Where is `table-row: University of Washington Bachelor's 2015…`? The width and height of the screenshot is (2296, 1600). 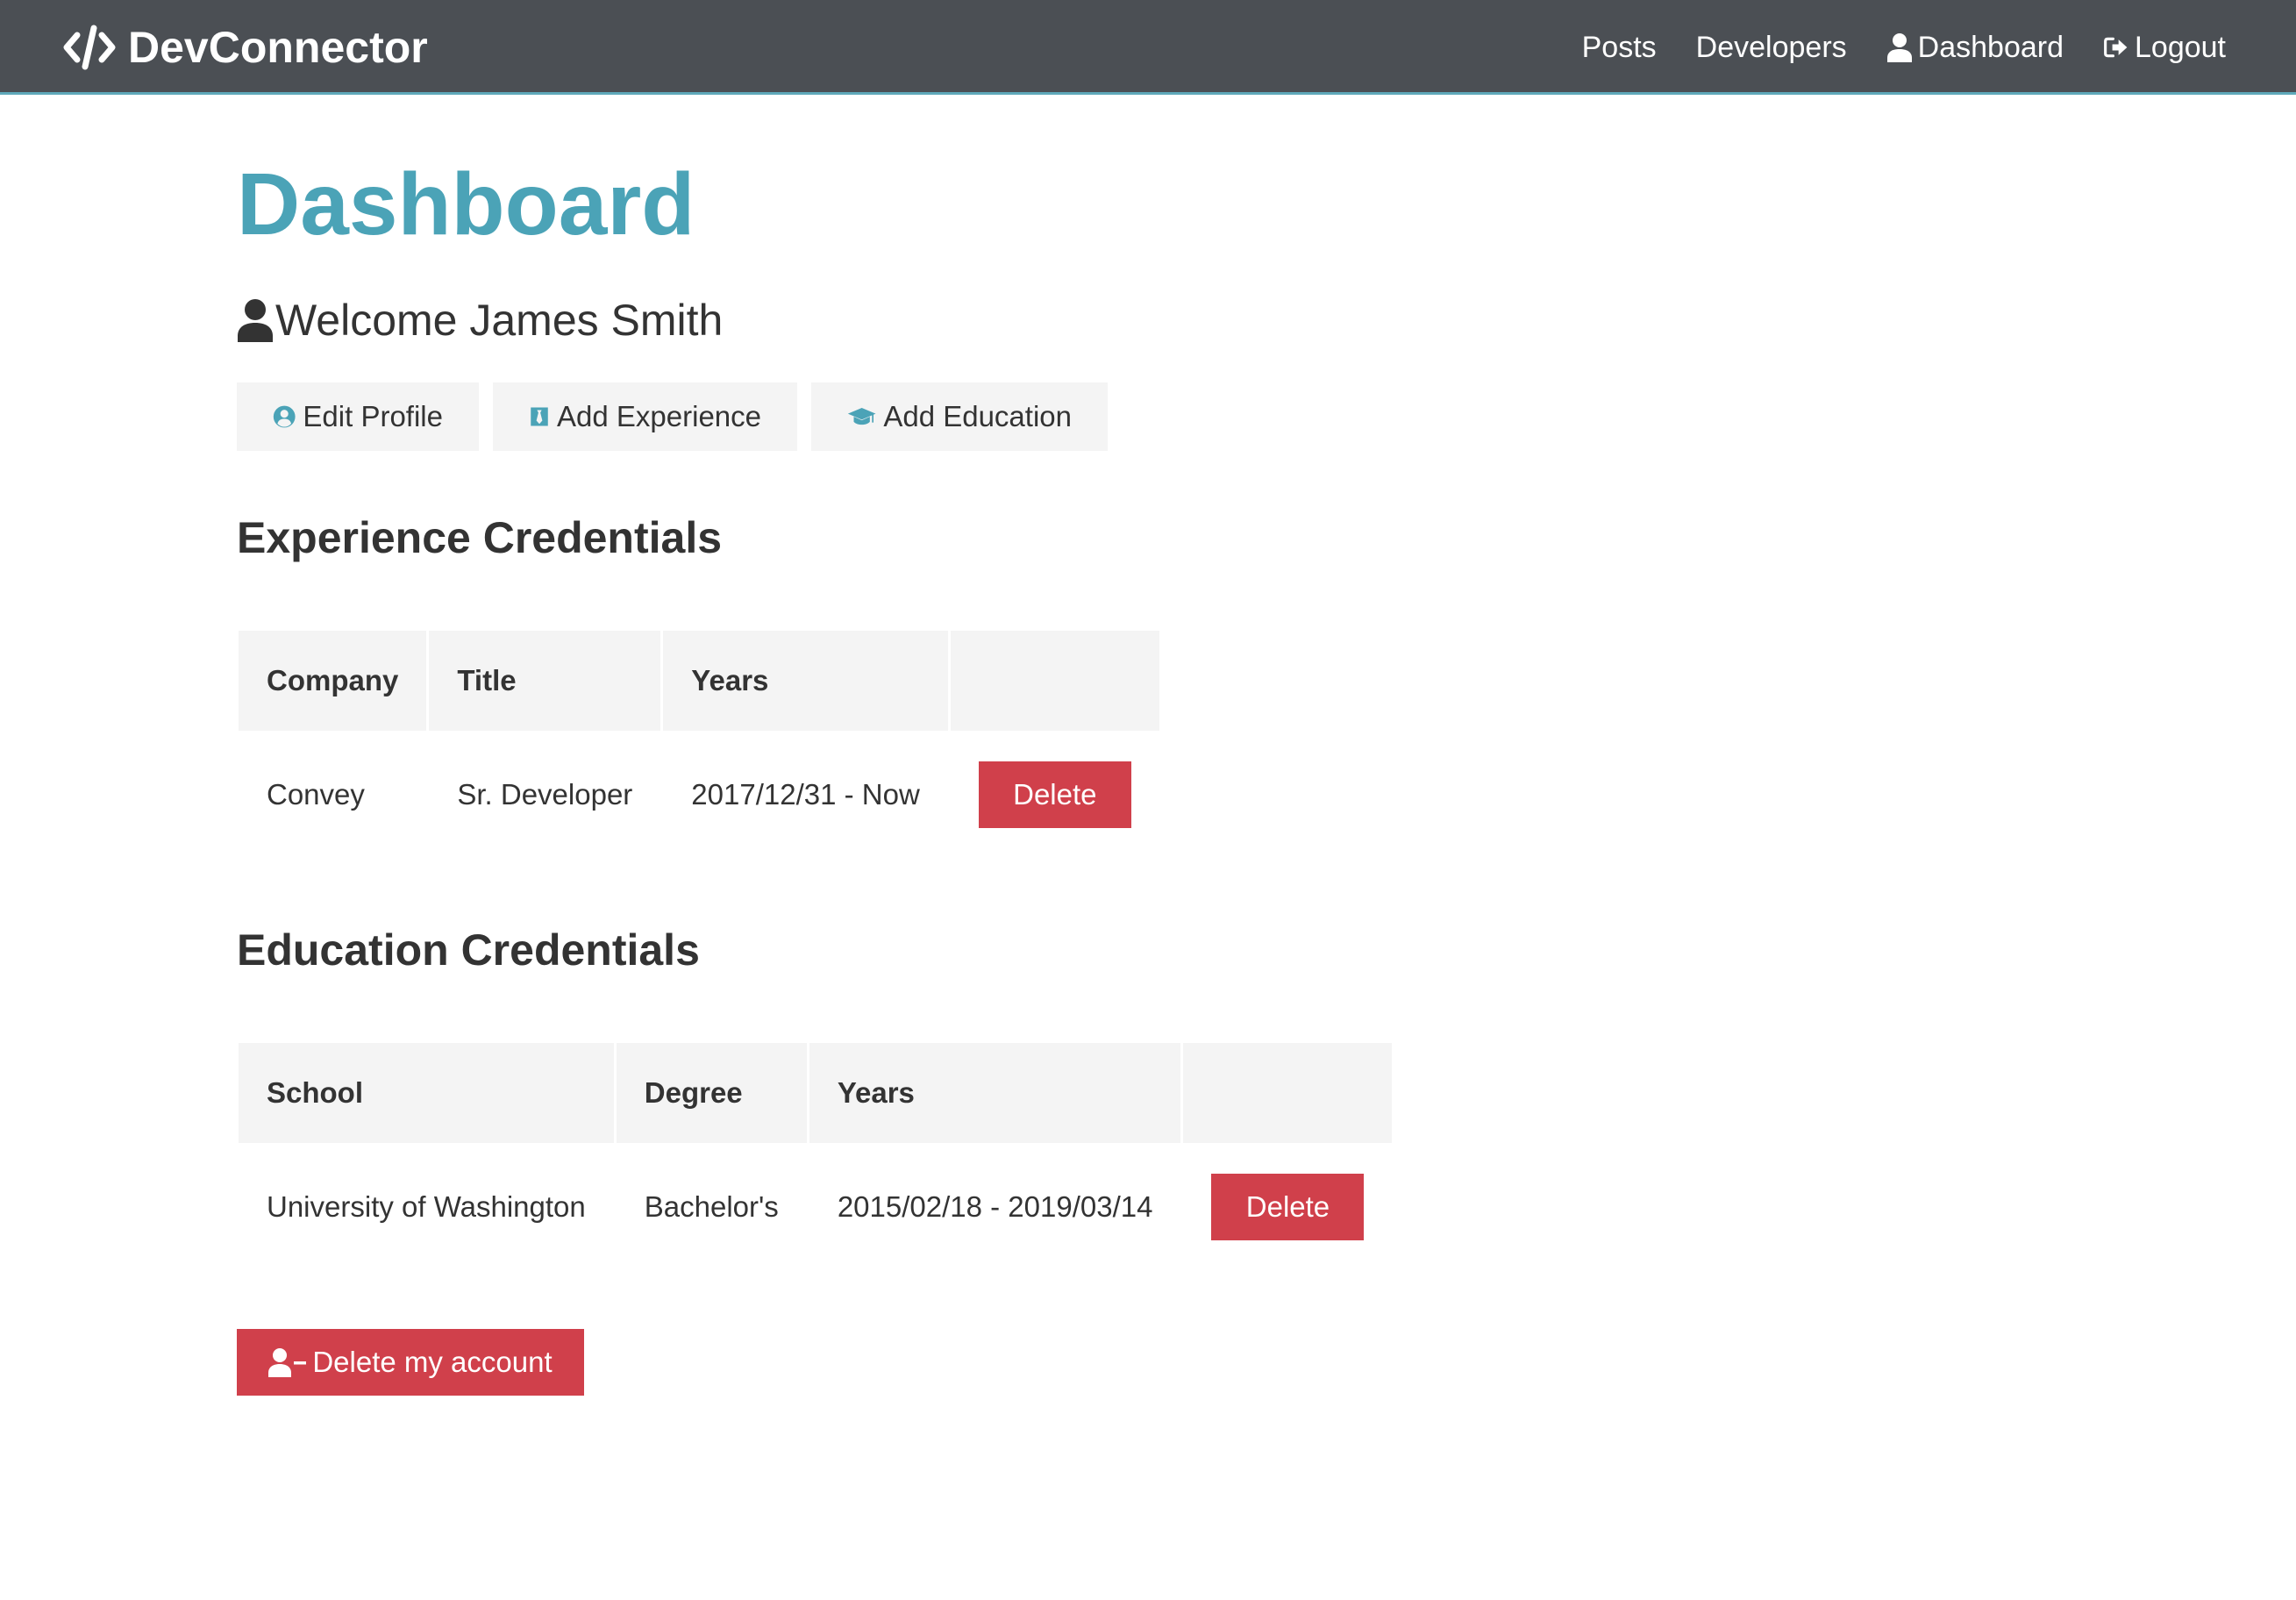
table-row: University of Washington Bachelor's 2015… is located at coordinates (815, 1207).